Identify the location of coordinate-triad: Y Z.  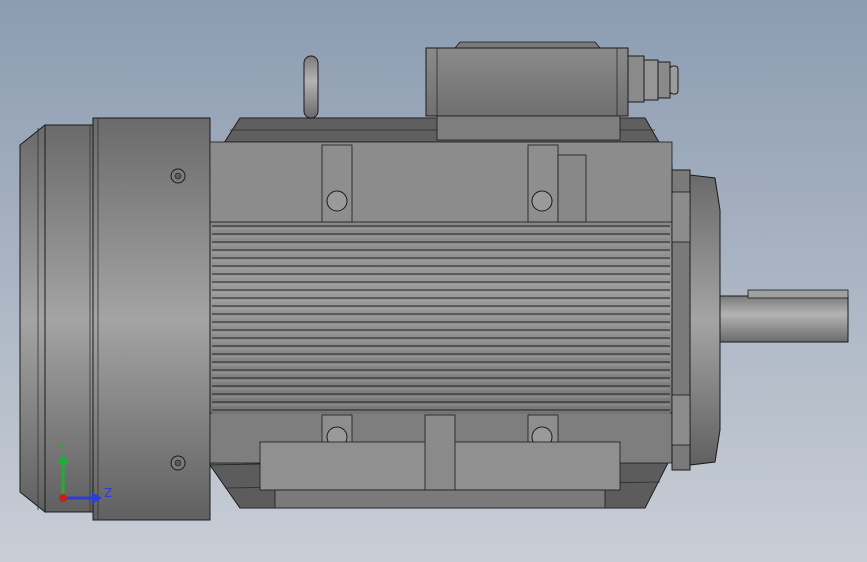
(84, 472).